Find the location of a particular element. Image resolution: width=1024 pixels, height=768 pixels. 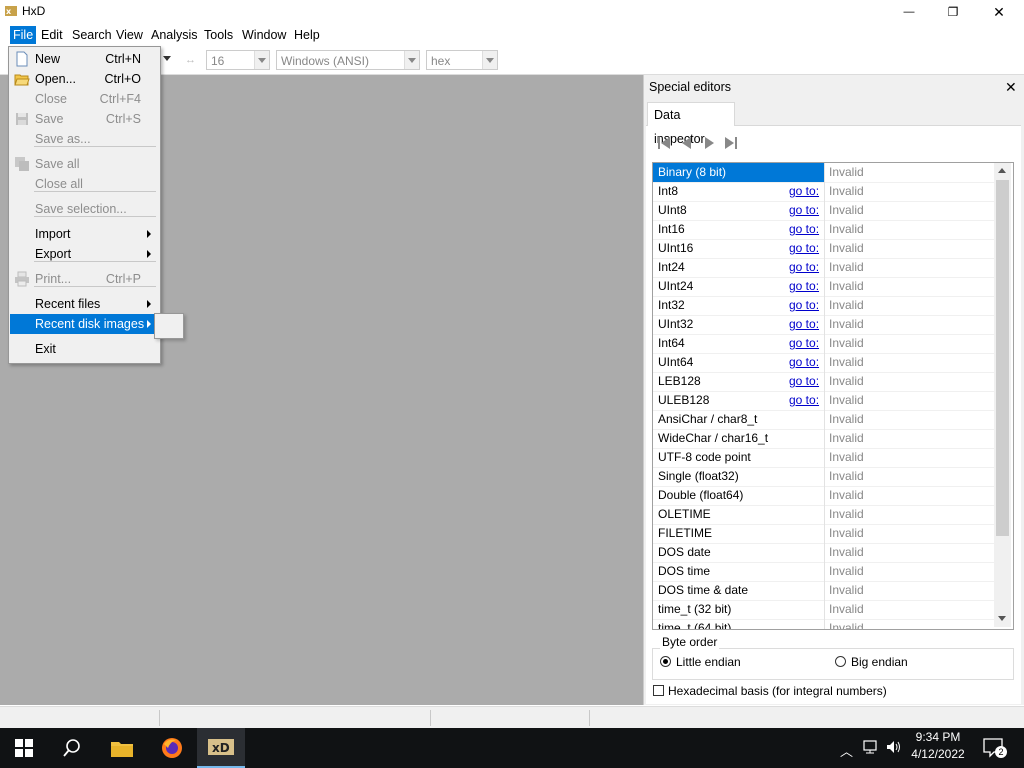

menu-analysis: Analysis is located at coordinates (174, 35).